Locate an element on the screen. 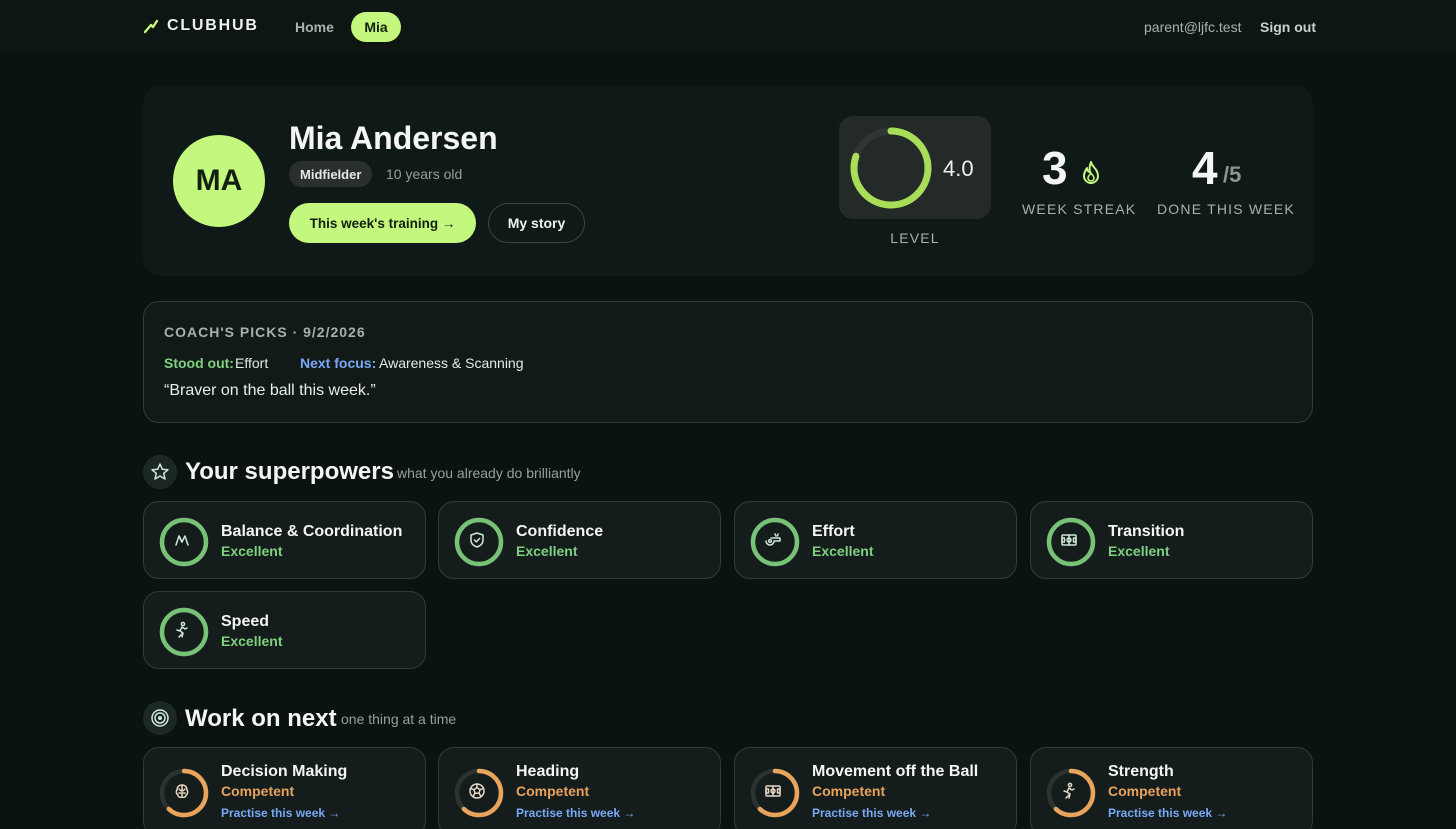 This screenshot has width=1456, height=829. work-on-next-title: Work on next is located at coordinates (261, 718).